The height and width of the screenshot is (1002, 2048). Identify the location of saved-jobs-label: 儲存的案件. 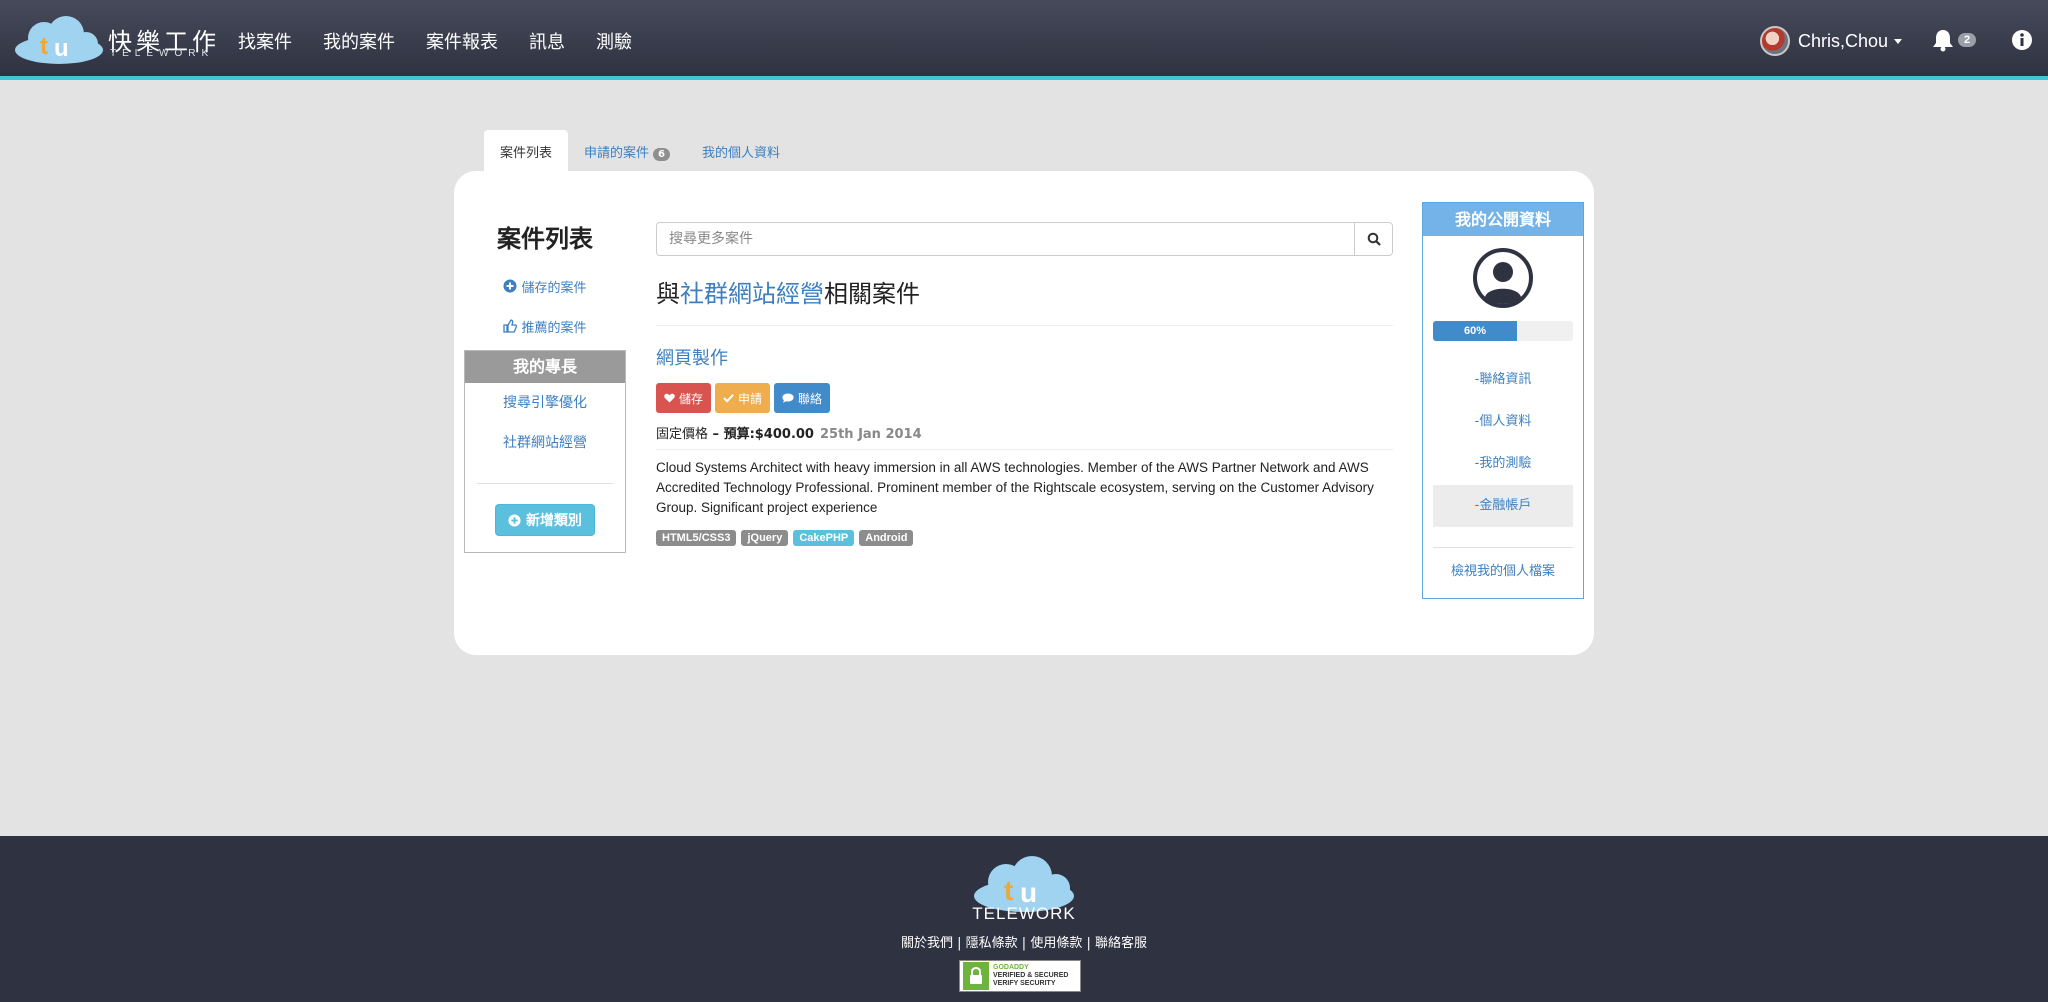
(554, 288).